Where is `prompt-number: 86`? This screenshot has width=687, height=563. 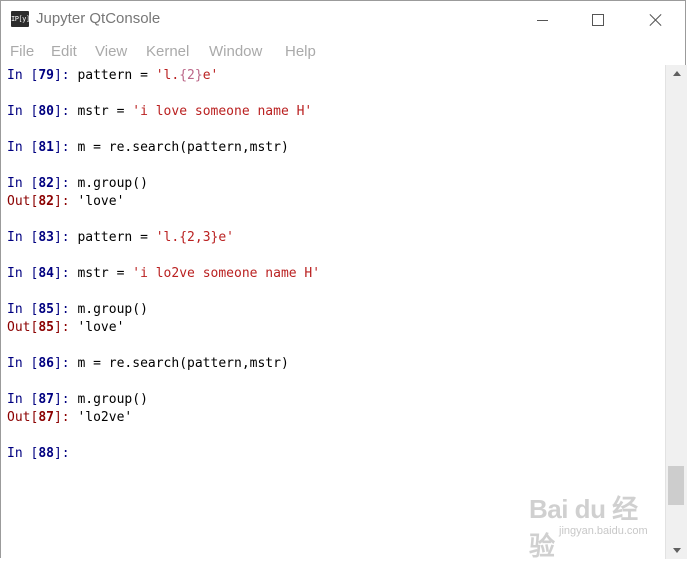
prompt-number: 86 is located at coordinates (46, 363).